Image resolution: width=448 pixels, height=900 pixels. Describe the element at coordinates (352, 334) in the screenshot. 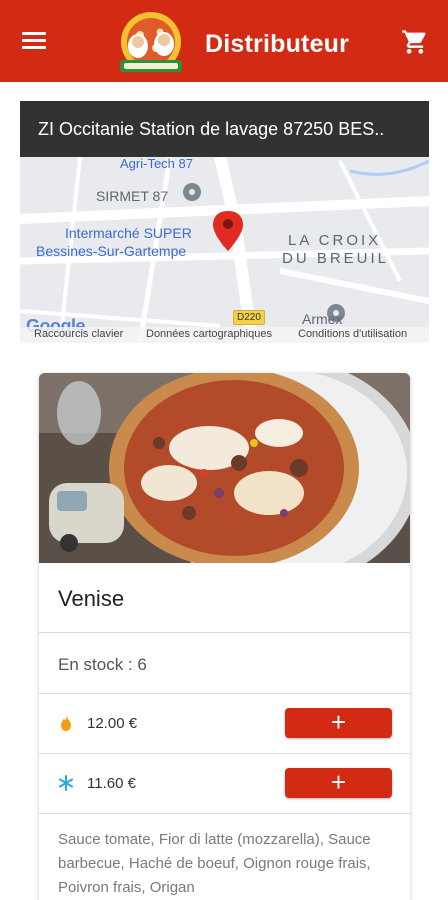

I see `terms-link: Conditions d'utilisation` at that location.